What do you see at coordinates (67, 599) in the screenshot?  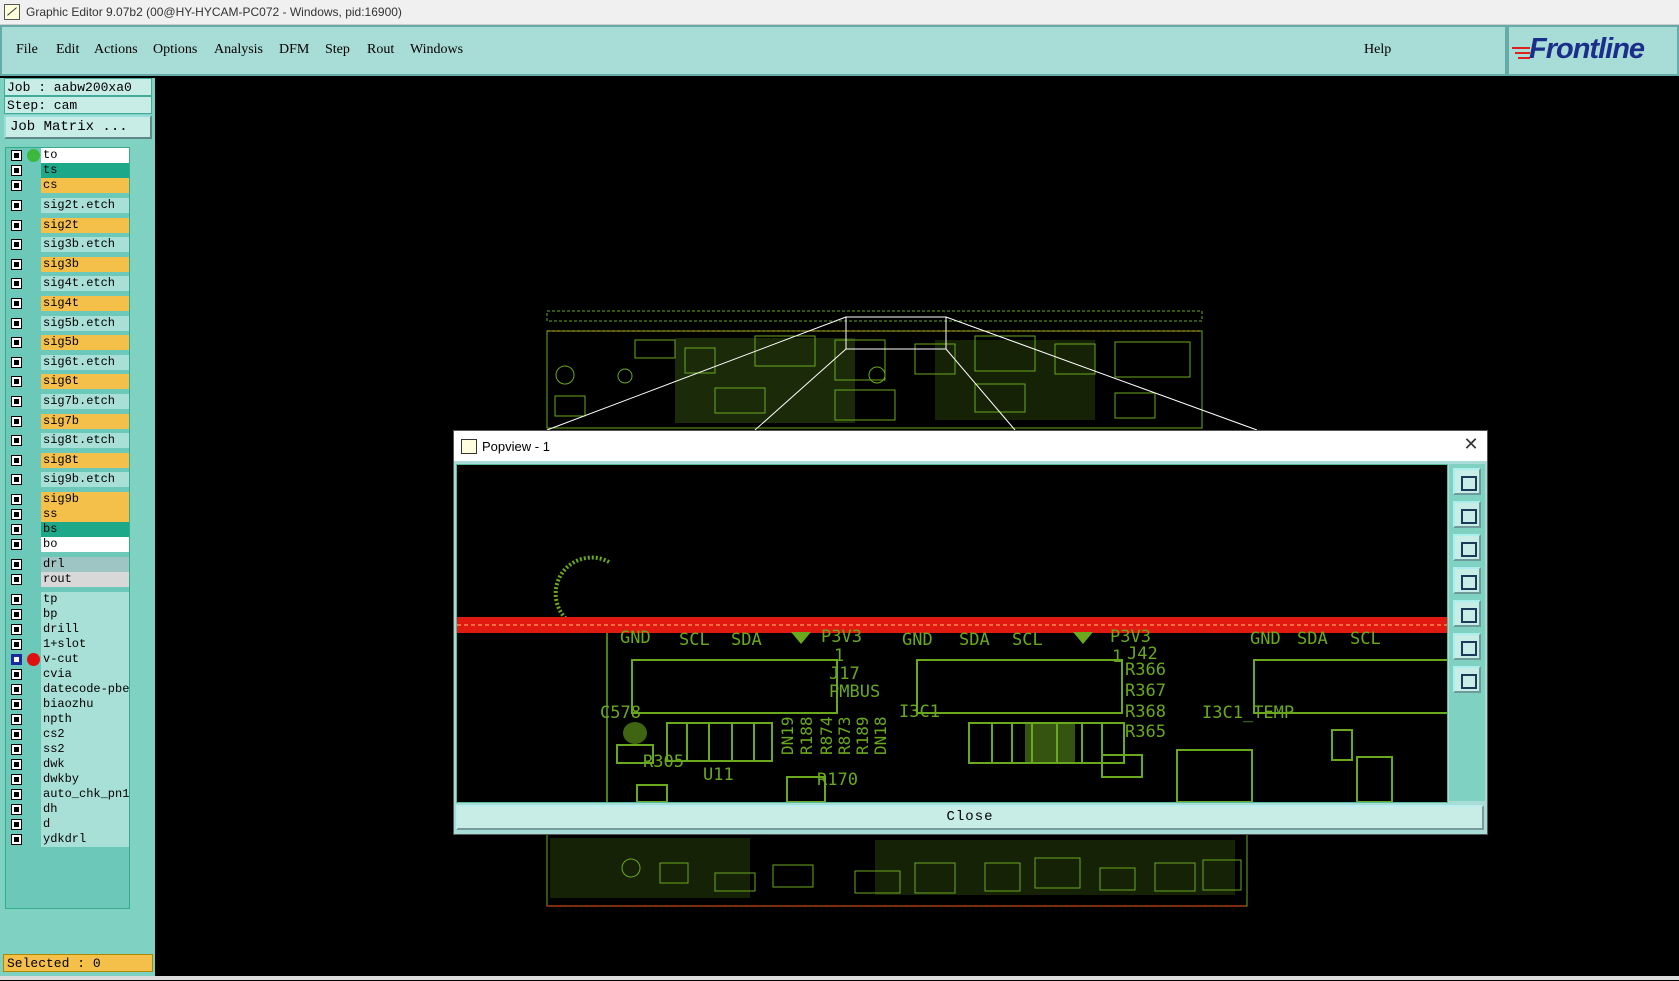 I see `layer-row: tp` at bounding box center [67, 599].